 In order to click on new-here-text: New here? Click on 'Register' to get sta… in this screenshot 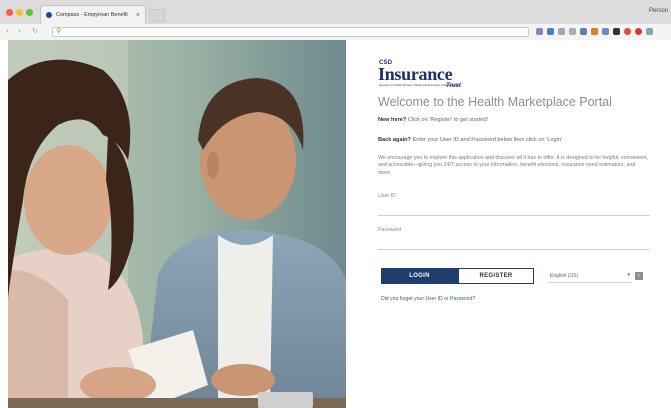, I will do `click(433, 120)`.